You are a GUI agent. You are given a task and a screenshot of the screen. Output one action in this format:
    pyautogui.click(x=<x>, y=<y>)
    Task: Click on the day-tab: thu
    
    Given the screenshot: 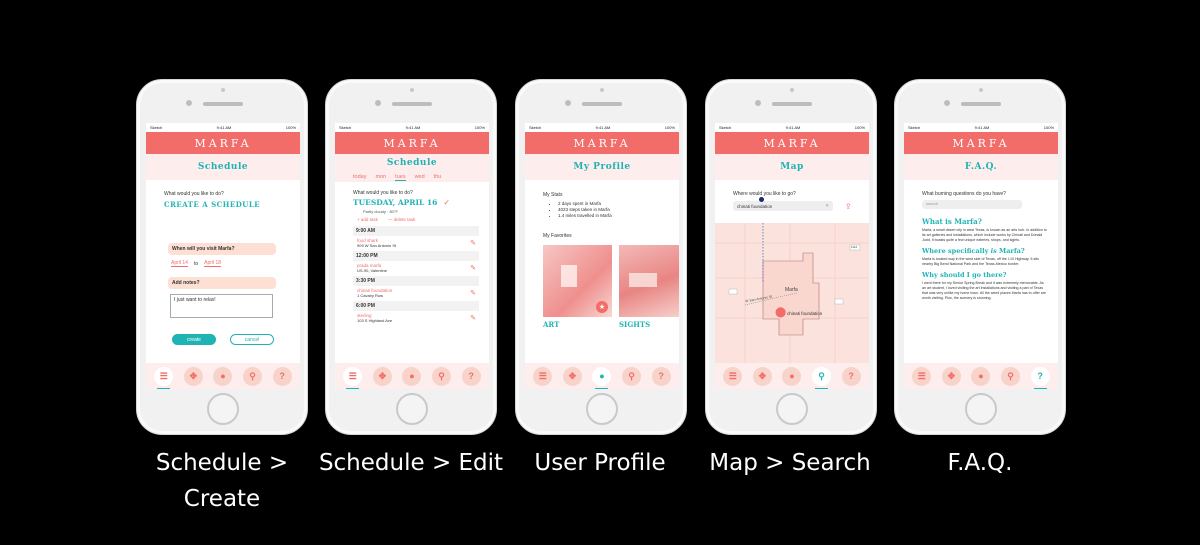 What is the action you would take?
    pyautogui.click(x=438, y=177)
    